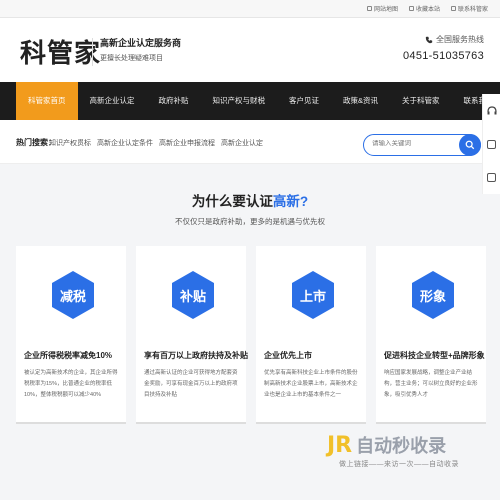 This screenshot has height=500, width=500. Describe the element at coordinates (196, 355) in the screenshot. I see `card-title: 享有百万以上政府扶持及补贴` at that location.